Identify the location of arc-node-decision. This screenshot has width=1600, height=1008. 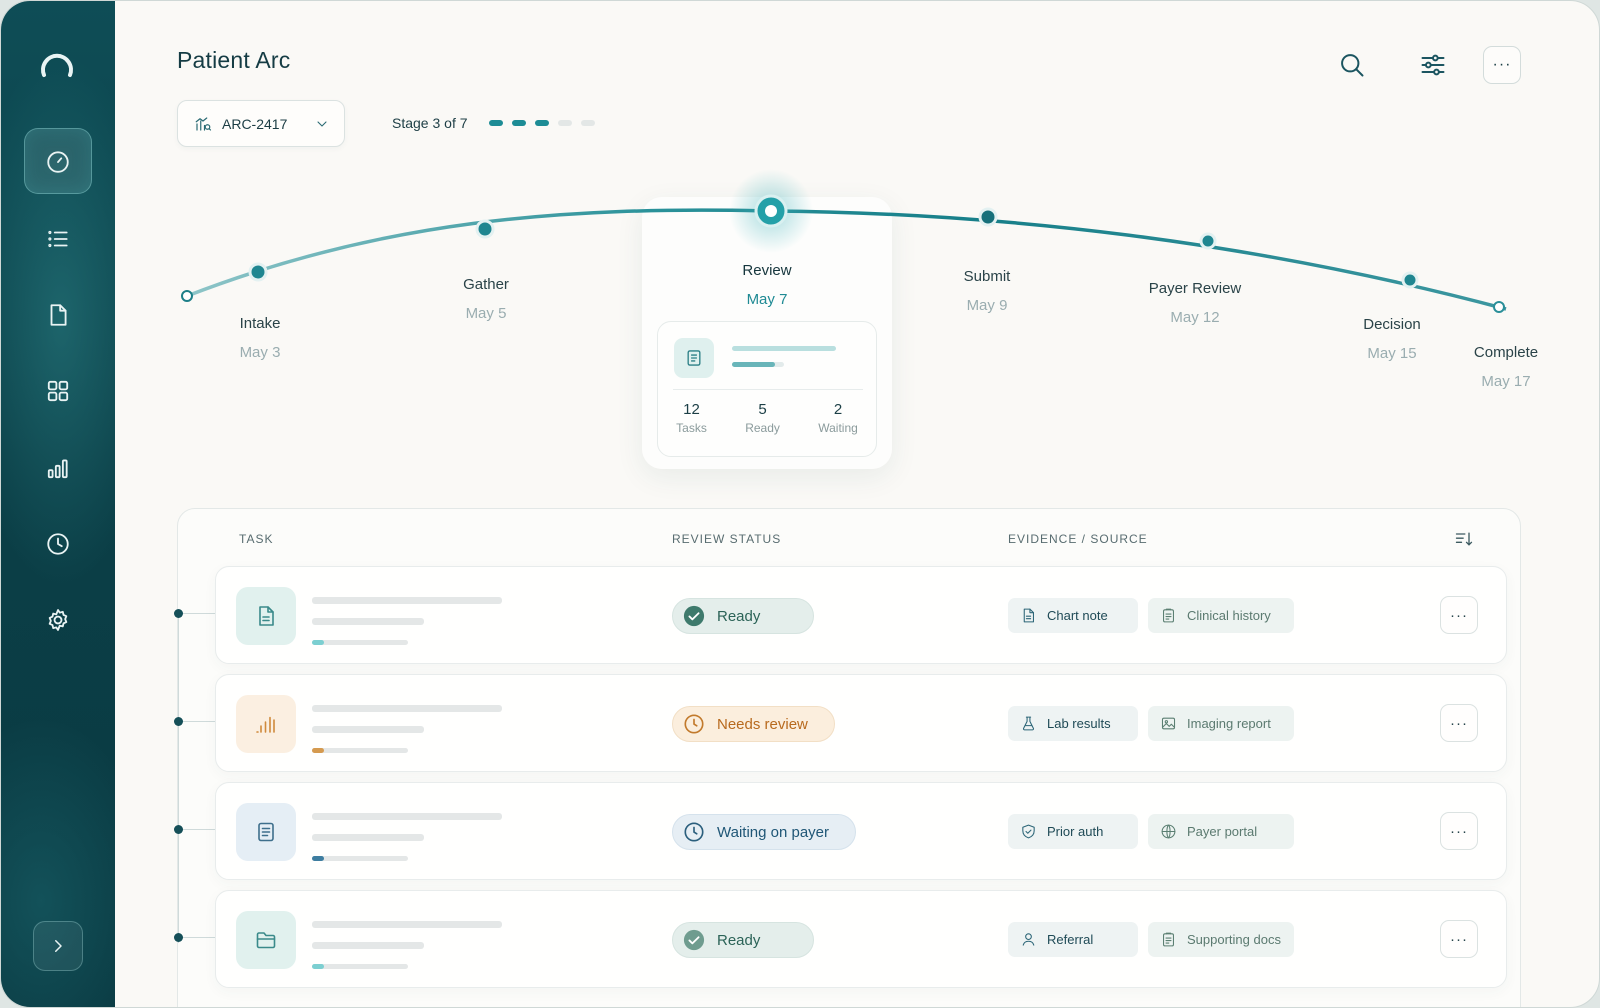
(1410, 280).